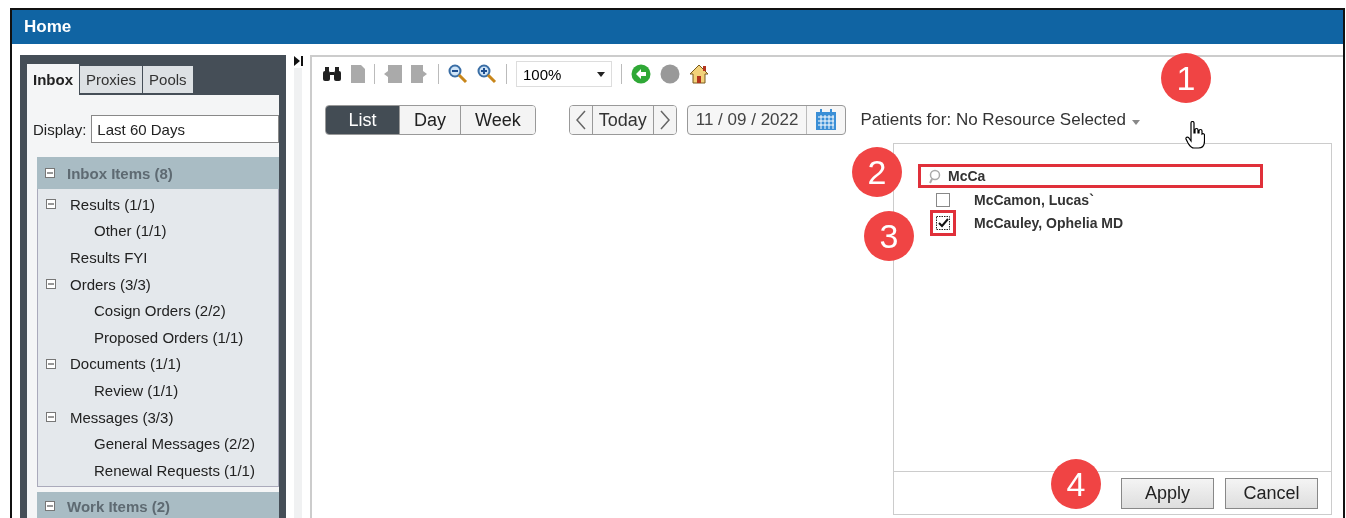  I want to click on previous-button, so click(580, 120).